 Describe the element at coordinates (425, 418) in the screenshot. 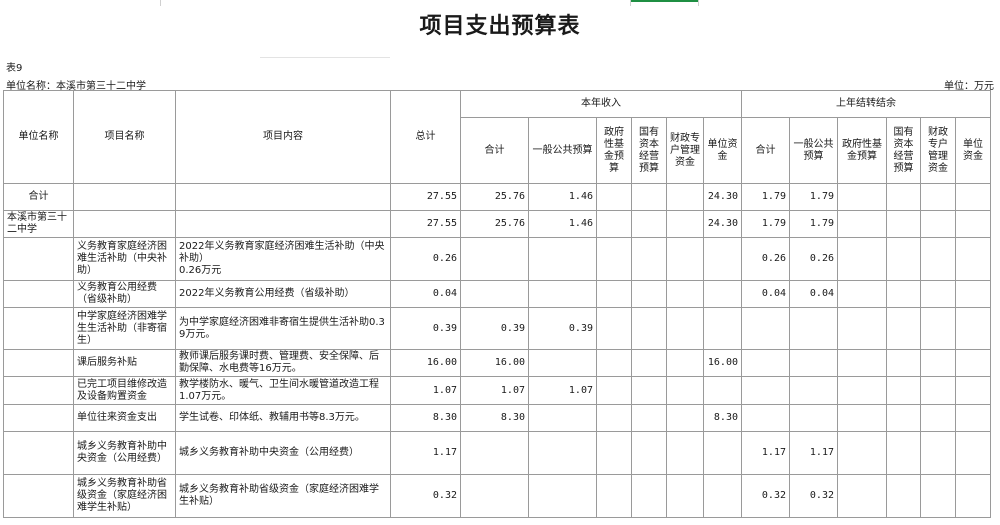

I see `cell-total: 8.30` at that location.